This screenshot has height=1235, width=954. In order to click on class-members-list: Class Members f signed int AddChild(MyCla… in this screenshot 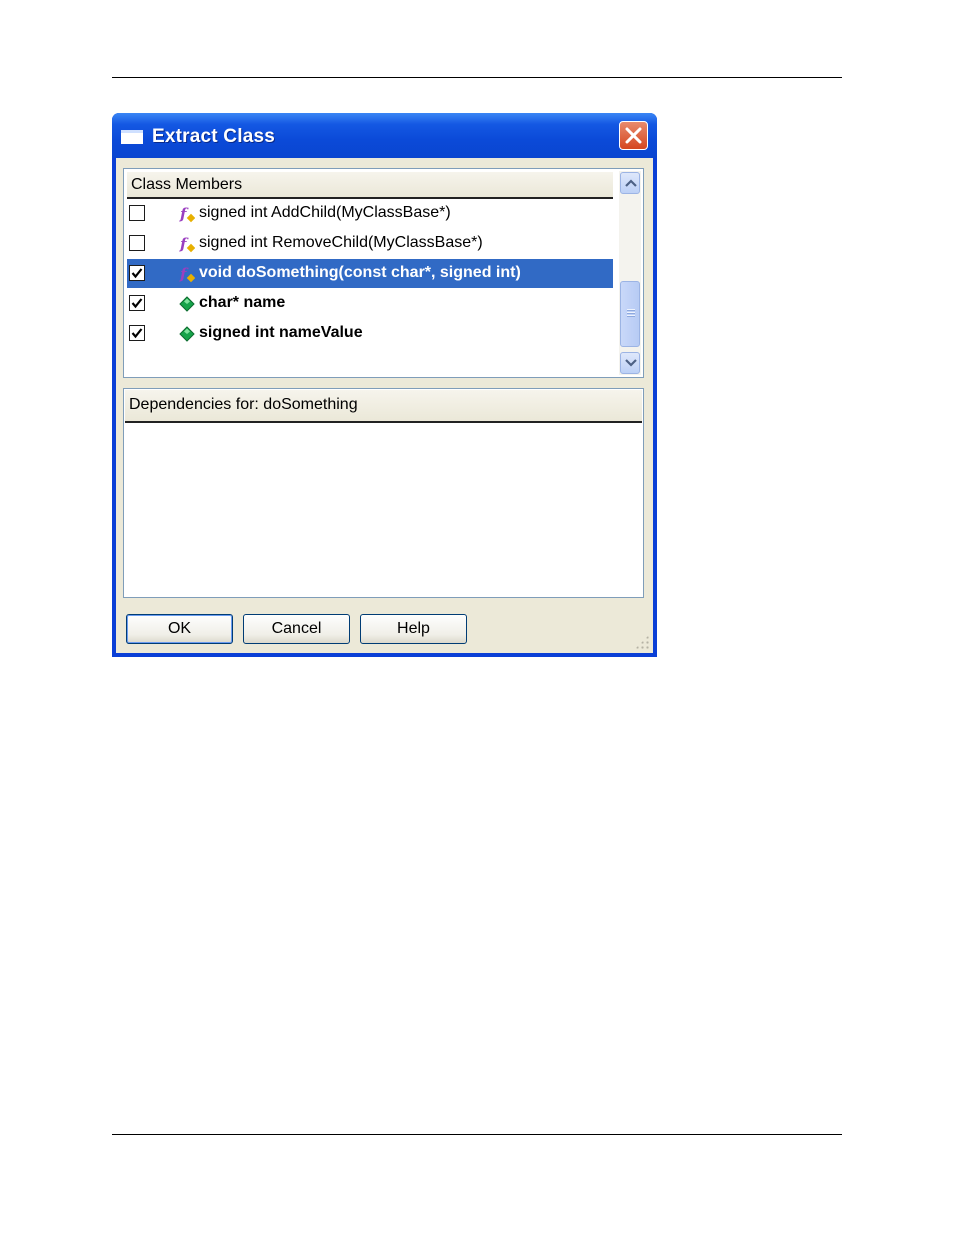, I will do `click(383, 273)`.